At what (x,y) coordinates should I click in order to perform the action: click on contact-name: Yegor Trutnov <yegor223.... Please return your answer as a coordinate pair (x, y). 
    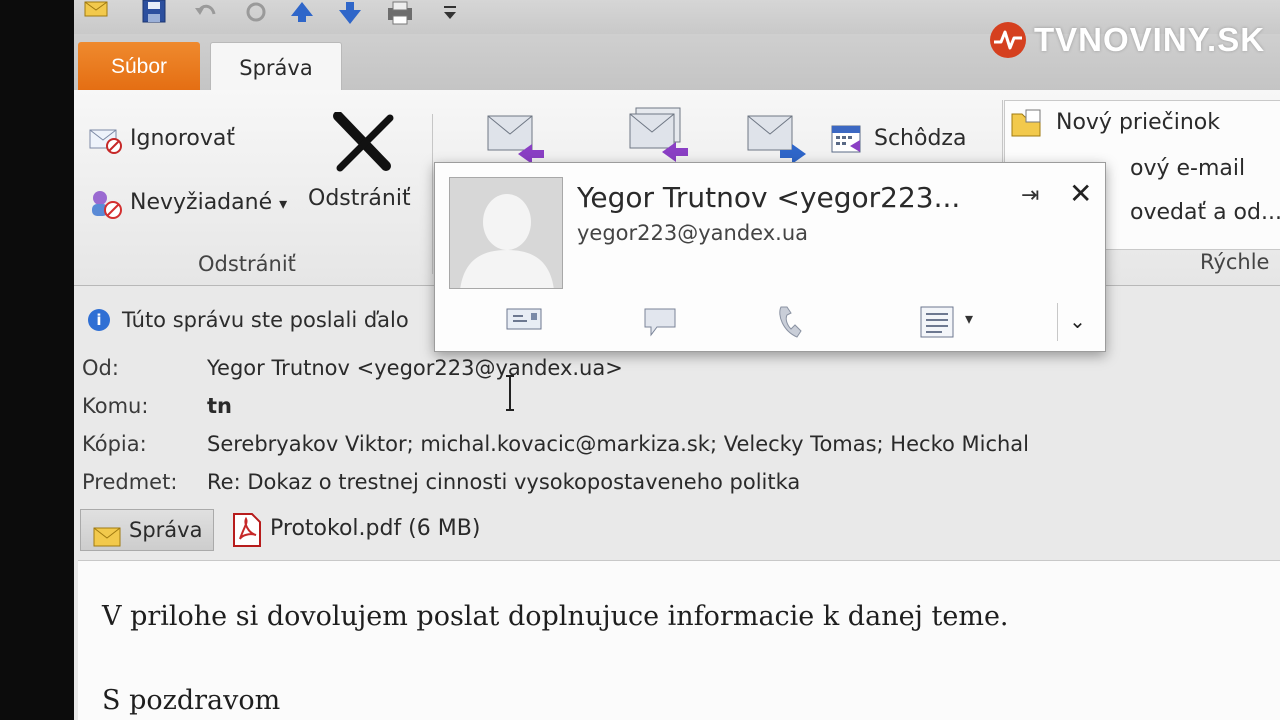
    Looking at the image, I should click on (769, 197).